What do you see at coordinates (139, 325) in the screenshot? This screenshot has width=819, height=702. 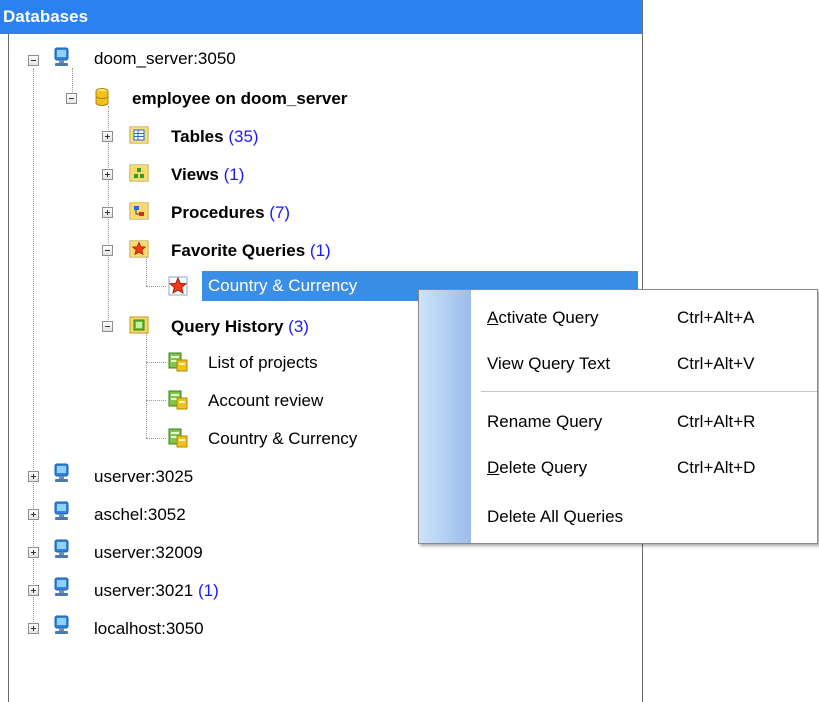 I see `query-history-icon` at bounding box center [139, 325].